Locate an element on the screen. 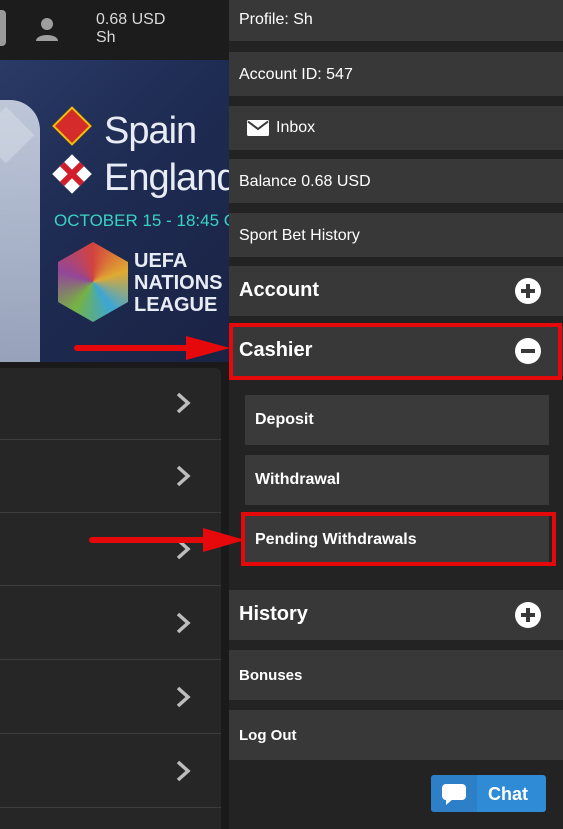 This screenshot has width=563, height=829. spain-flag-icon is located at coordinates (72, 126).